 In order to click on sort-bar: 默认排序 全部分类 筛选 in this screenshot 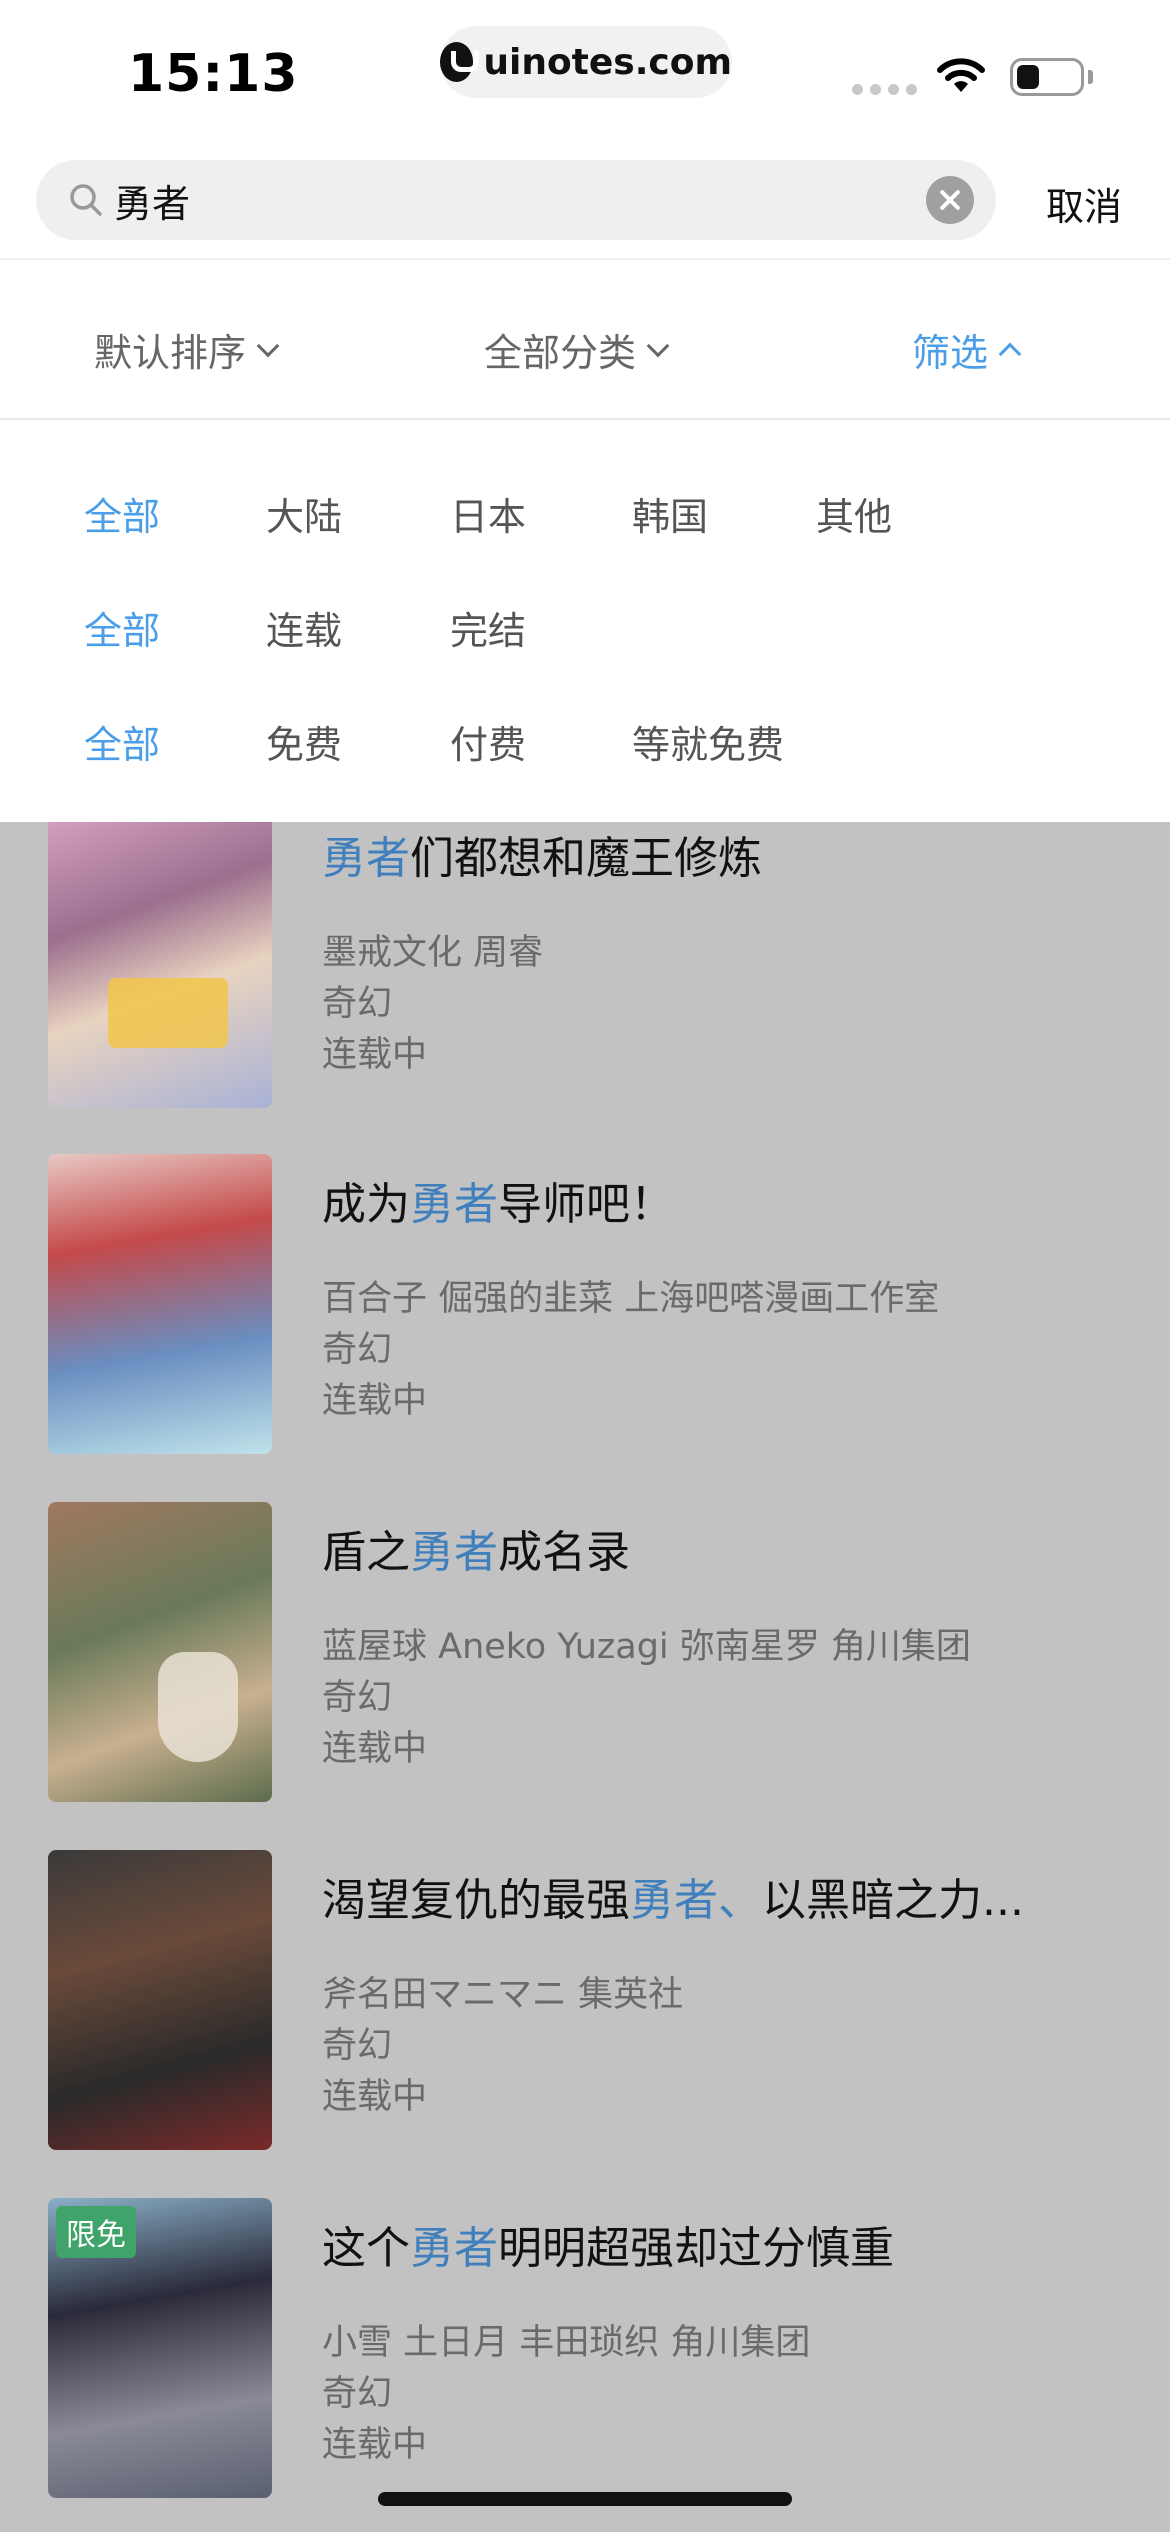, I will do `click(585, 339)`.